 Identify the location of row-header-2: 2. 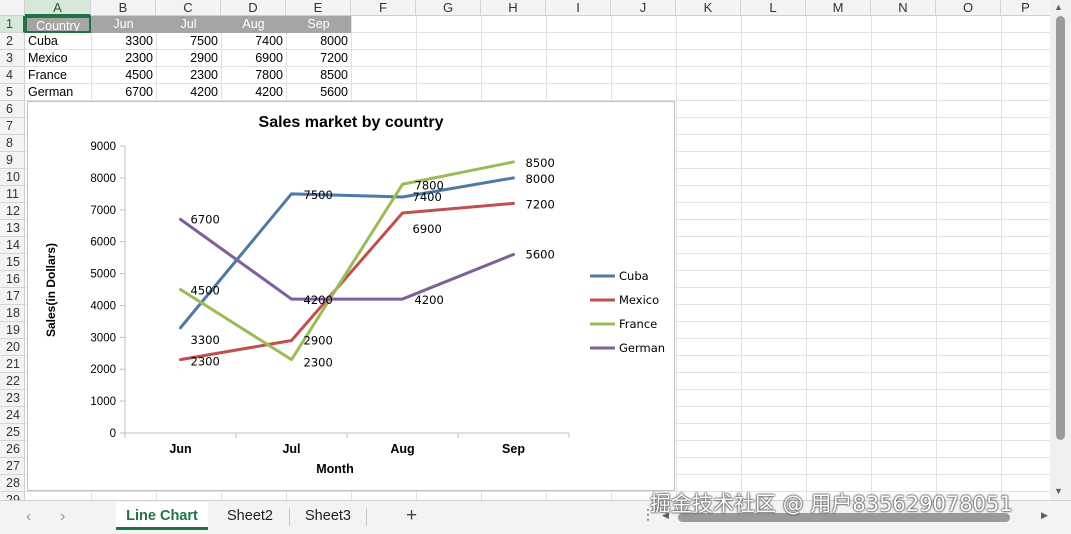
(12, 41).